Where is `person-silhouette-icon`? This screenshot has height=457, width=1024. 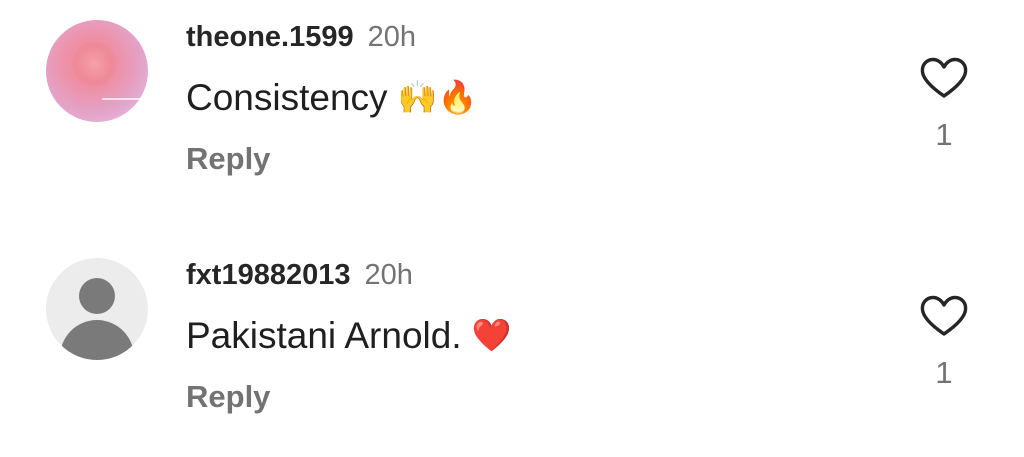 person-silhouette-icon is located at coordinates (97, 296).